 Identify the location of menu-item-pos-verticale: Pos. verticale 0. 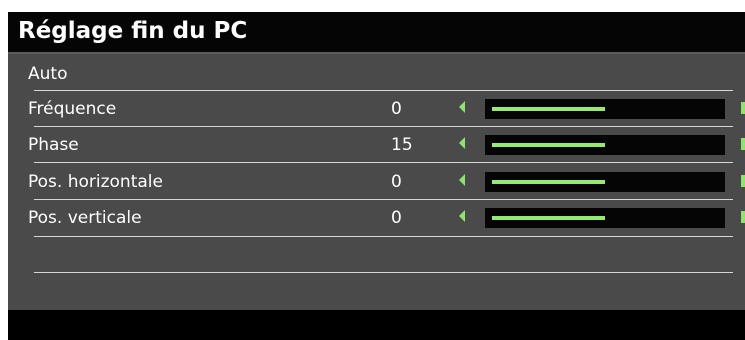
(376, 218).